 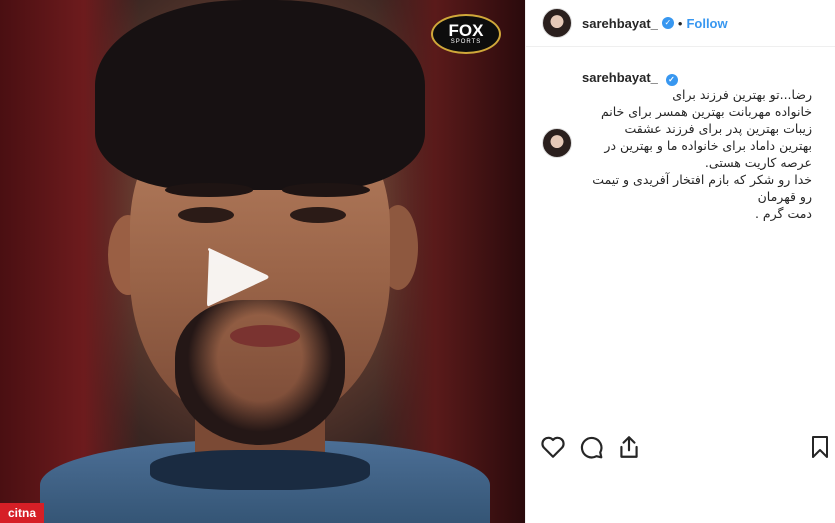 I want to click on logo-line1: FOX, so click(x=466, y=30).